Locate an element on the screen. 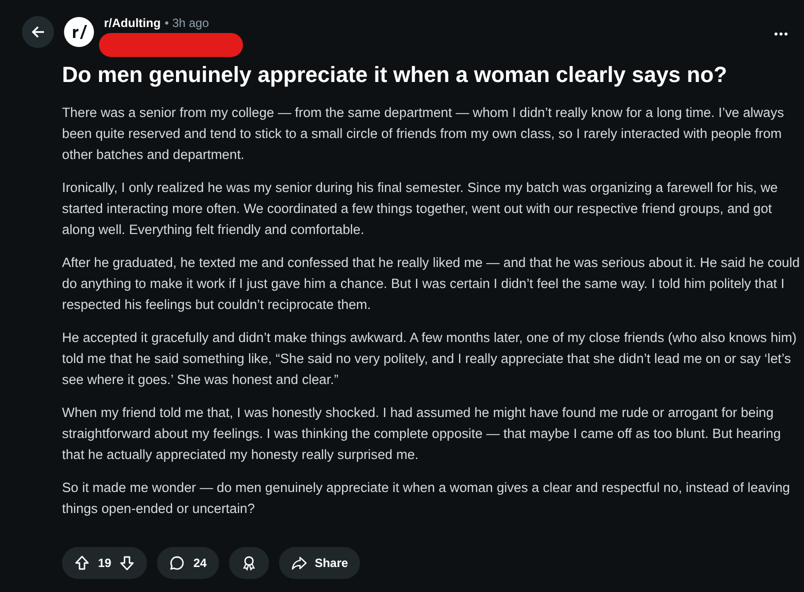 The height and width of the screenshot is (592, 804). award-icon is located at coordinates (248, 563).